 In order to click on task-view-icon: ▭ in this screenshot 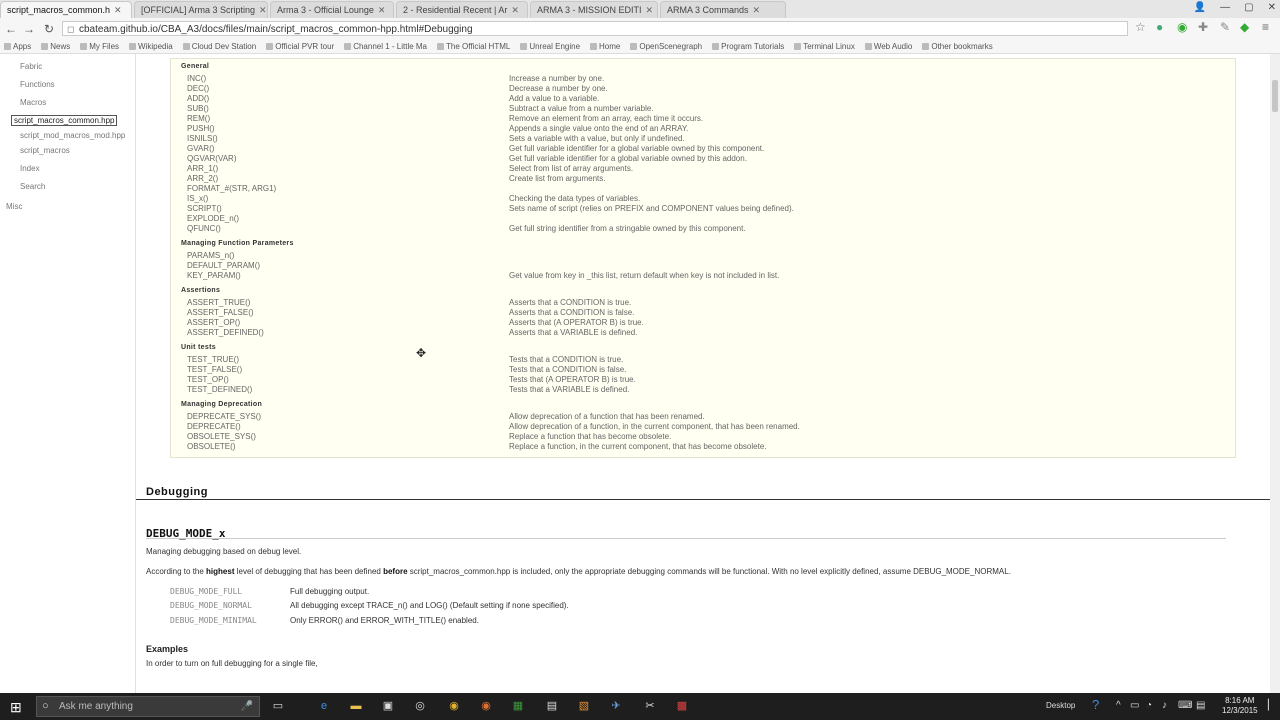, I will do `click(278, 706)`.